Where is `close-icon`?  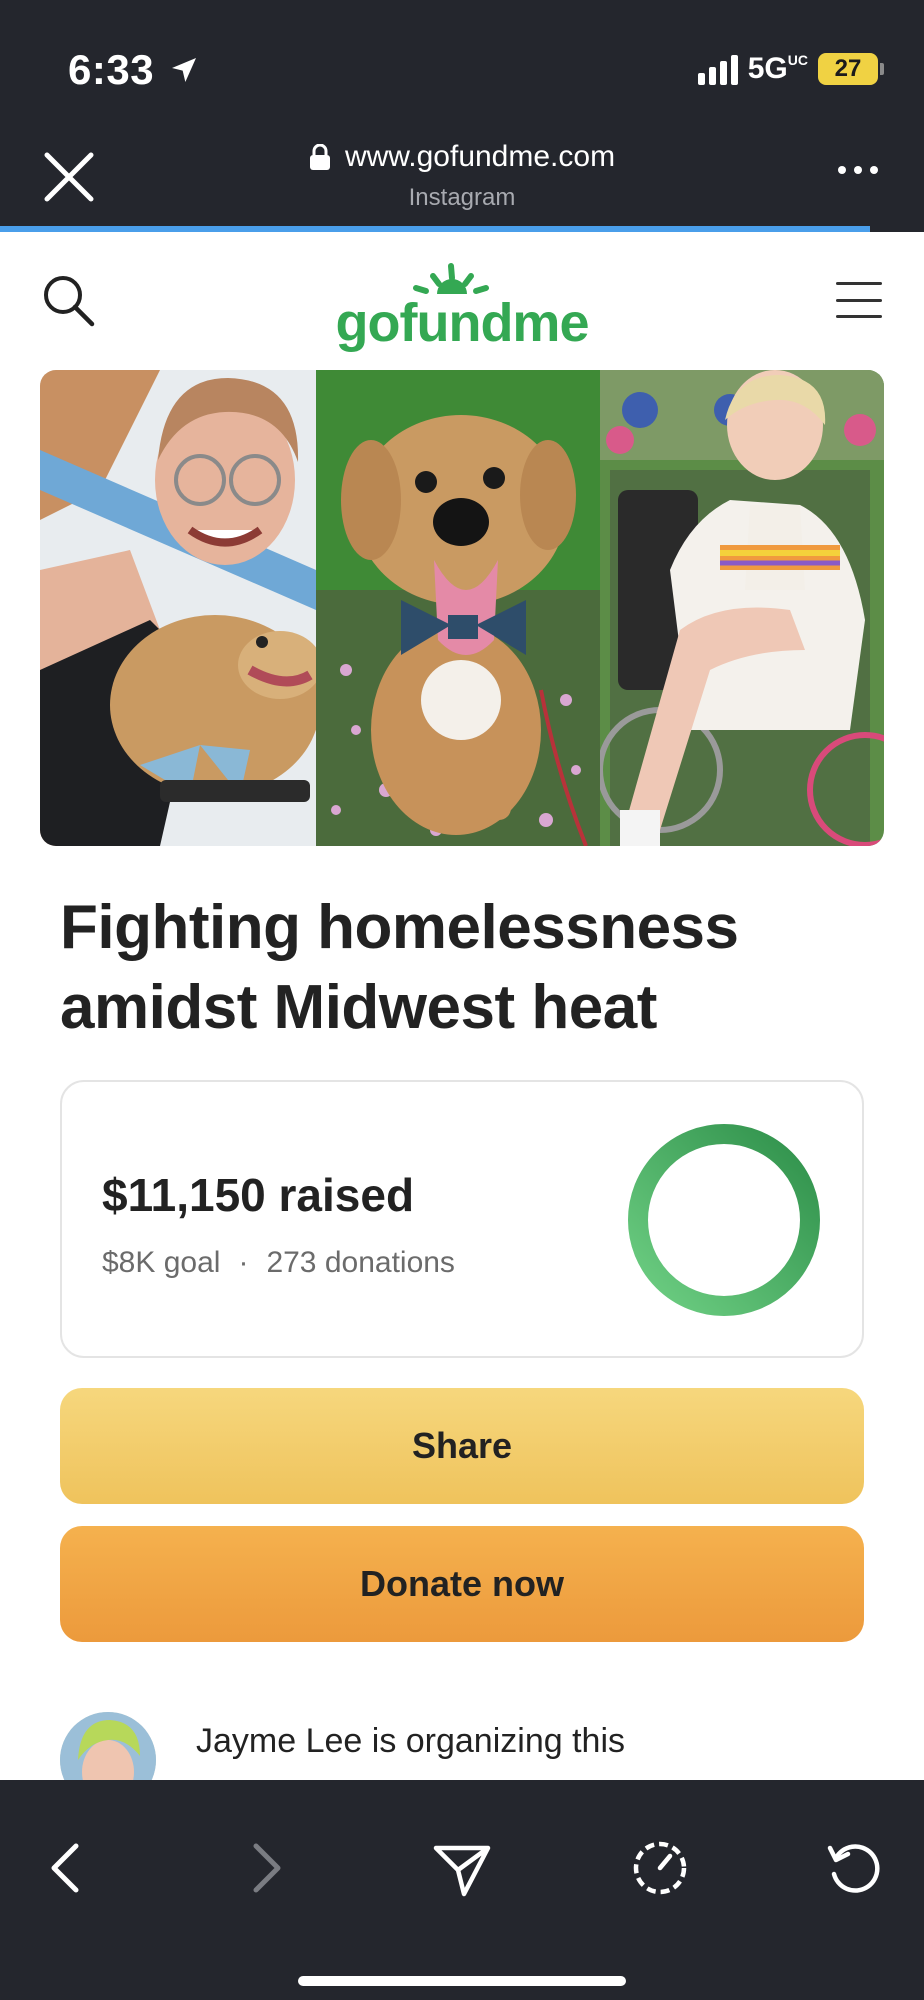
close-icon is located at coordinates (69, 177).